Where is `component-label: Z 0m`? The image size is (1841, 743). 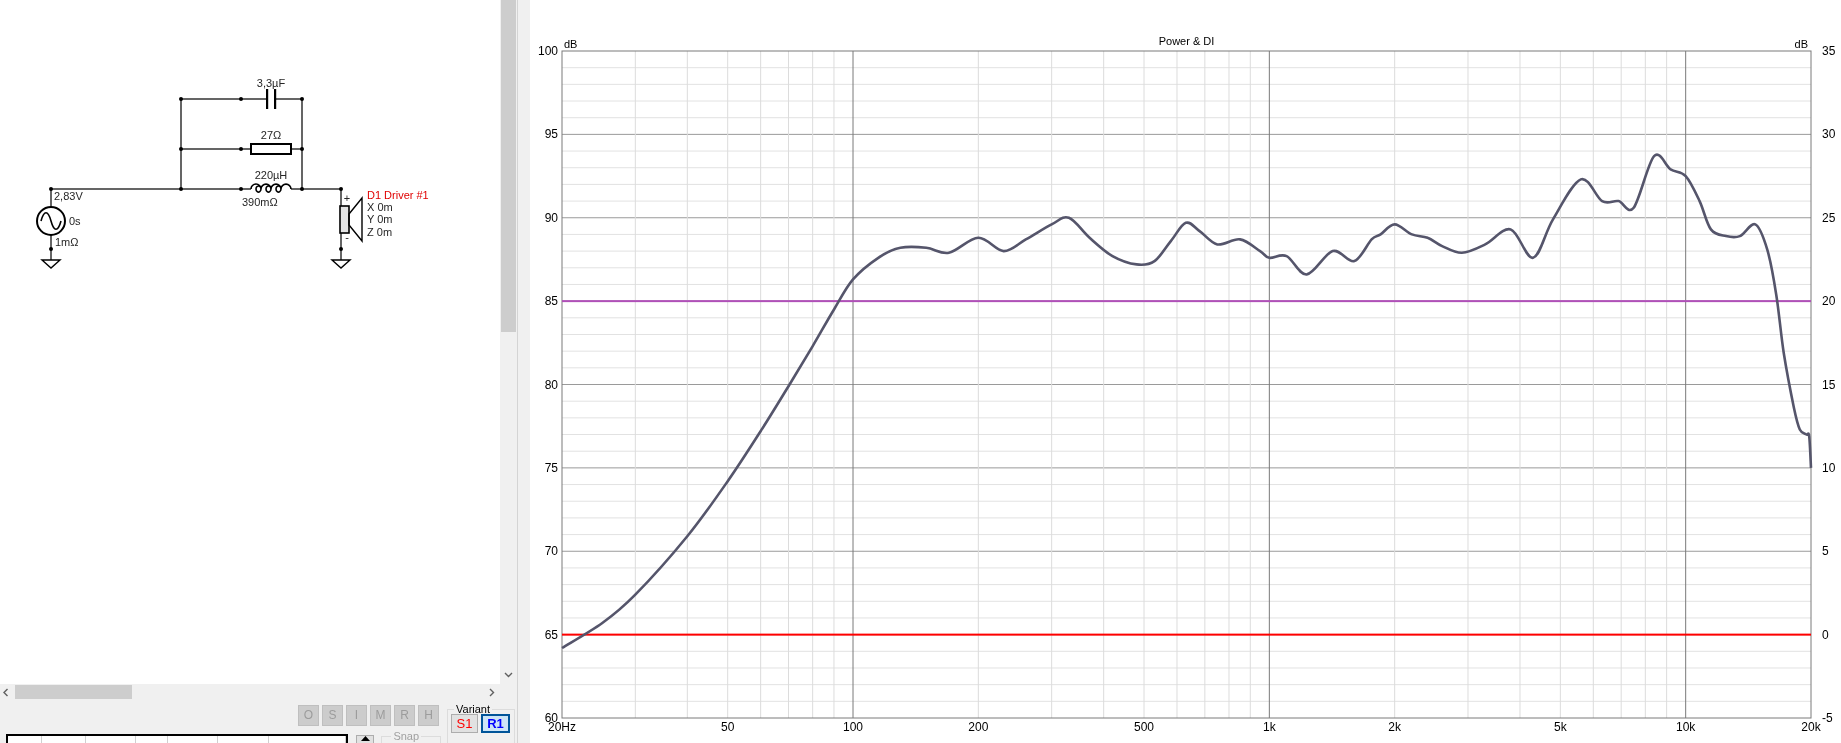 component-label: Z 0m is located at coordinates (380, 232).